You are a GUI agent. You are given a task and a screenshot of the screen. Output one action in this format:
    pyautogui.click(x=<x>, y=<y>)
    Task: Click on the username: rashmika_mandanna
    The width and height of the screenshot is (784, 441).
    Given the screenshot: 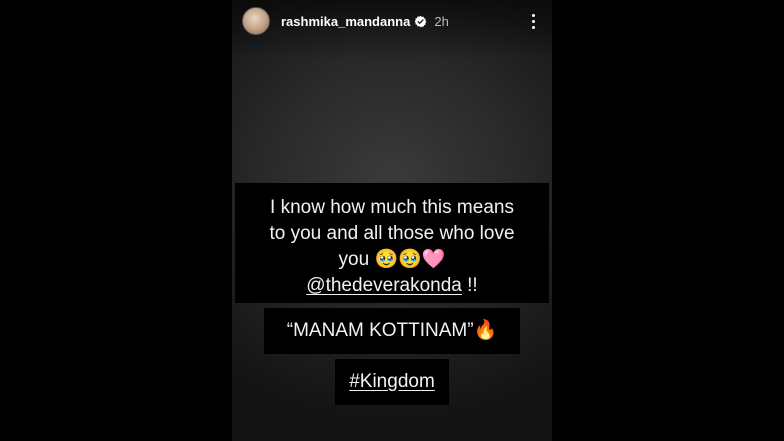 What is the action you would take?
    pyautogui.click(x=345, y=21)
    